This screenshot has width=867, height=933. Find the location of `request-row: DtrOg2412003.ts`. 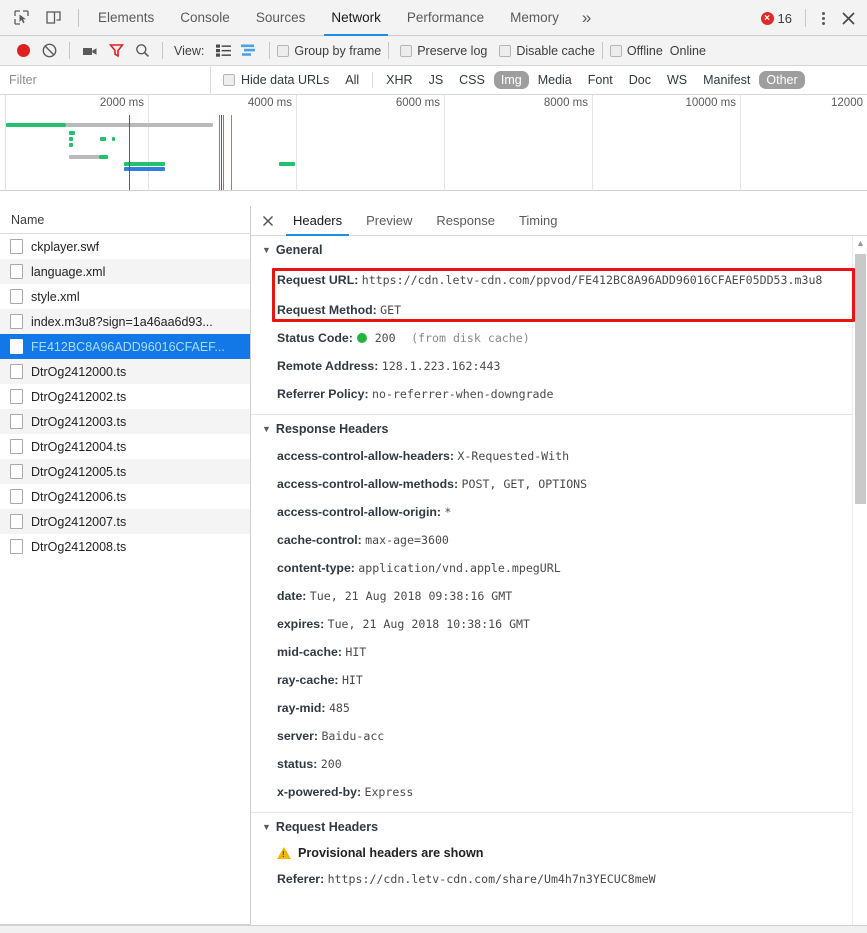

request-row: DtrOg2412003.ts is located at coordinates (125, 421).